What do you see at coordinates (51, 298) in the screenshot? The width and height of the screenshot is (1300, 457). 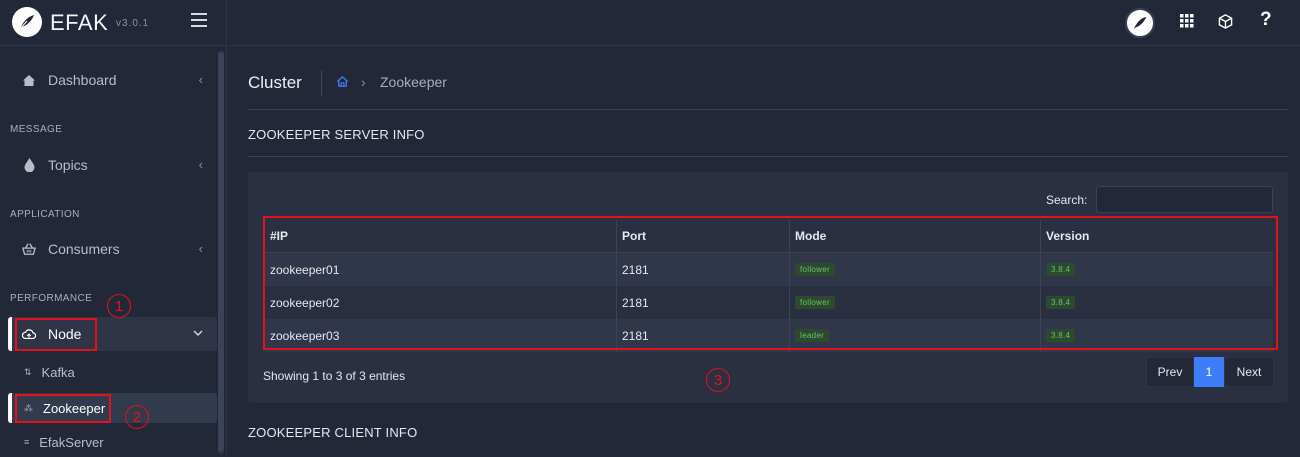 I see `section-label-performance: PERFORMANCE` at bounding box center [51, 298].